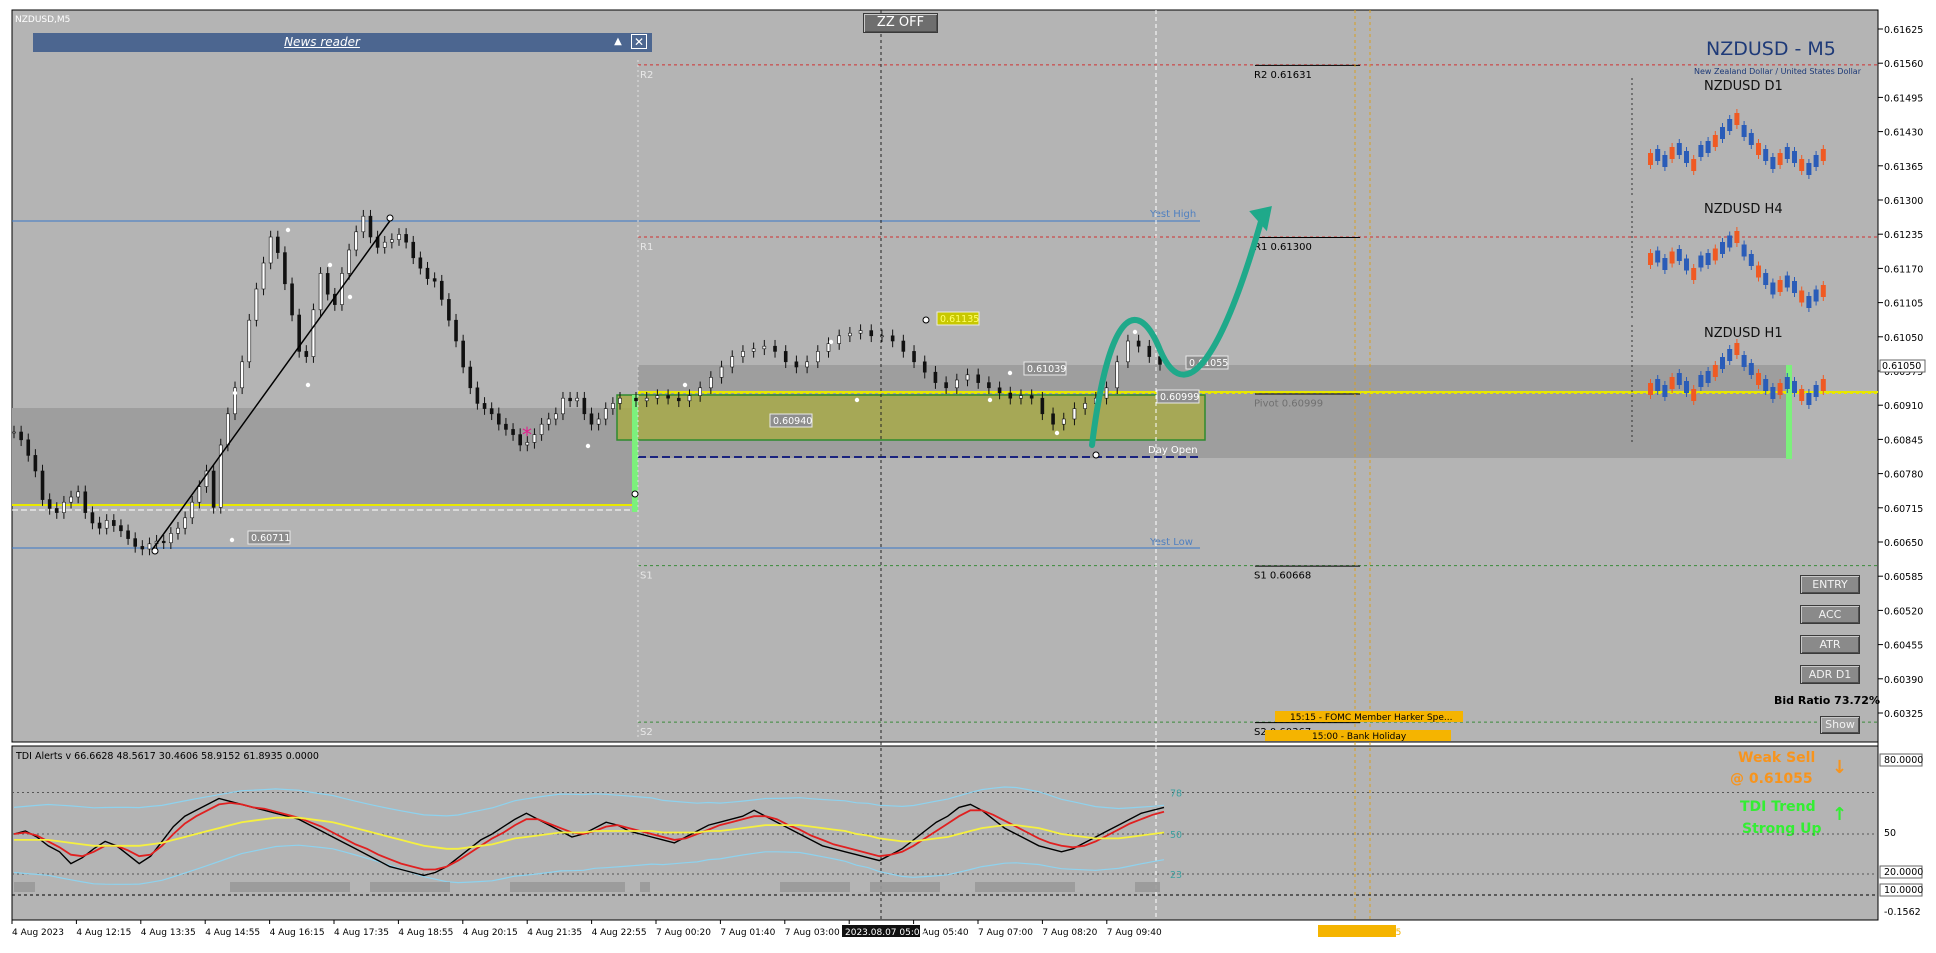  What do you see at coordinates (1359, 737) in the screenshot?
I see `event-label: 15:00 - Bank Holiday` at bounding box center [1359, 737].